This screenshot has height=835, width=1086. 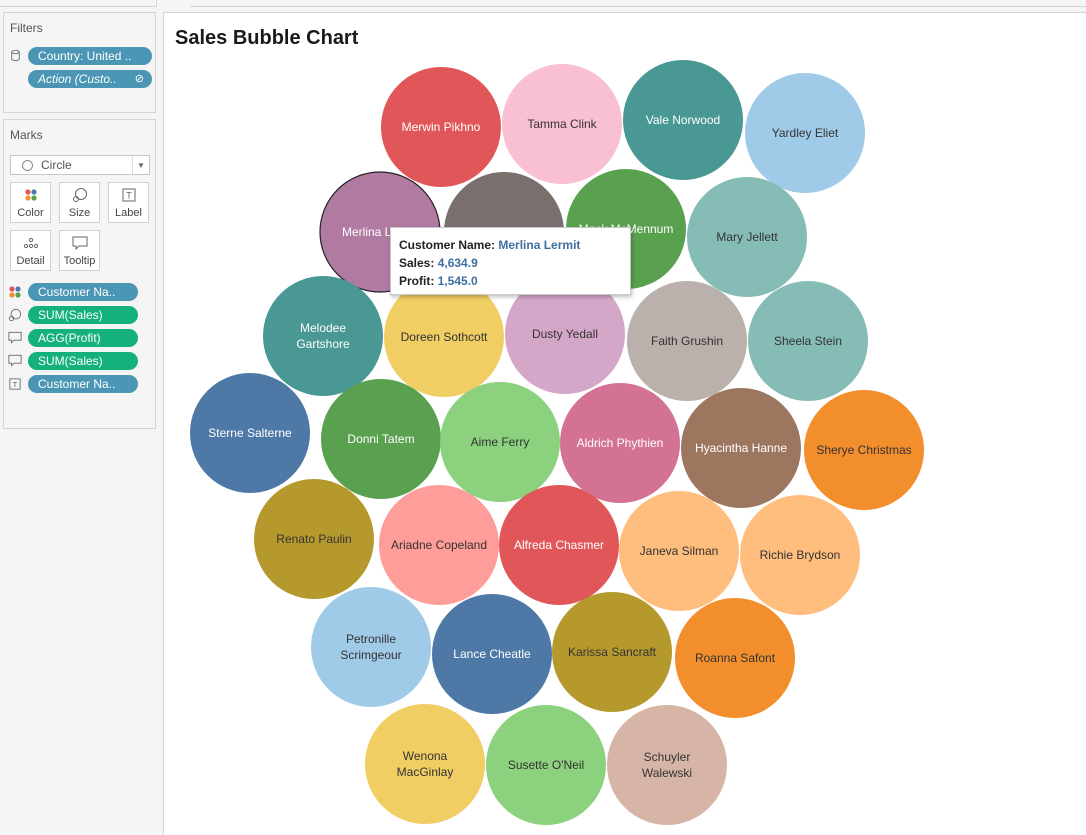 I want to click on marks-size-button: Size, so click(x=79, y=202).